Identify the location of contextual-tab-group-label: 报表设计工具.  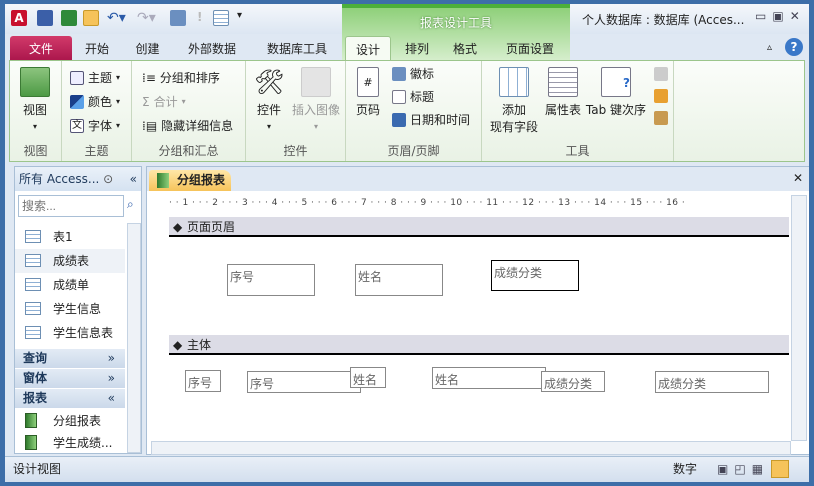
(455, 23).